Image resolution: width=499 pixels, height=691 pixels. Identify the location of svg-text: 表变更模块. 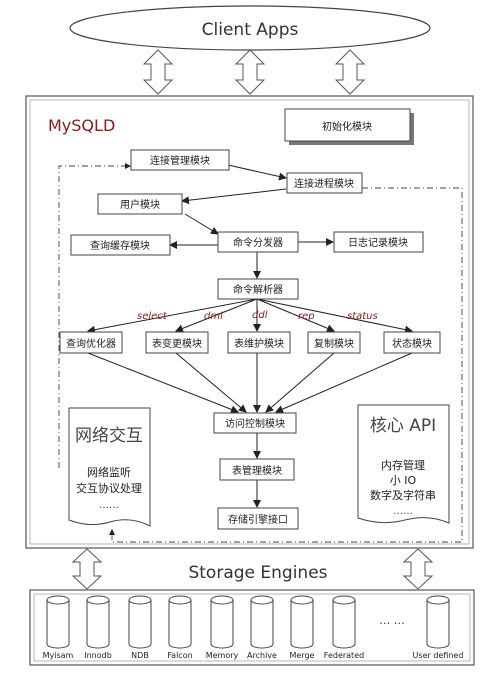
(177, 343).